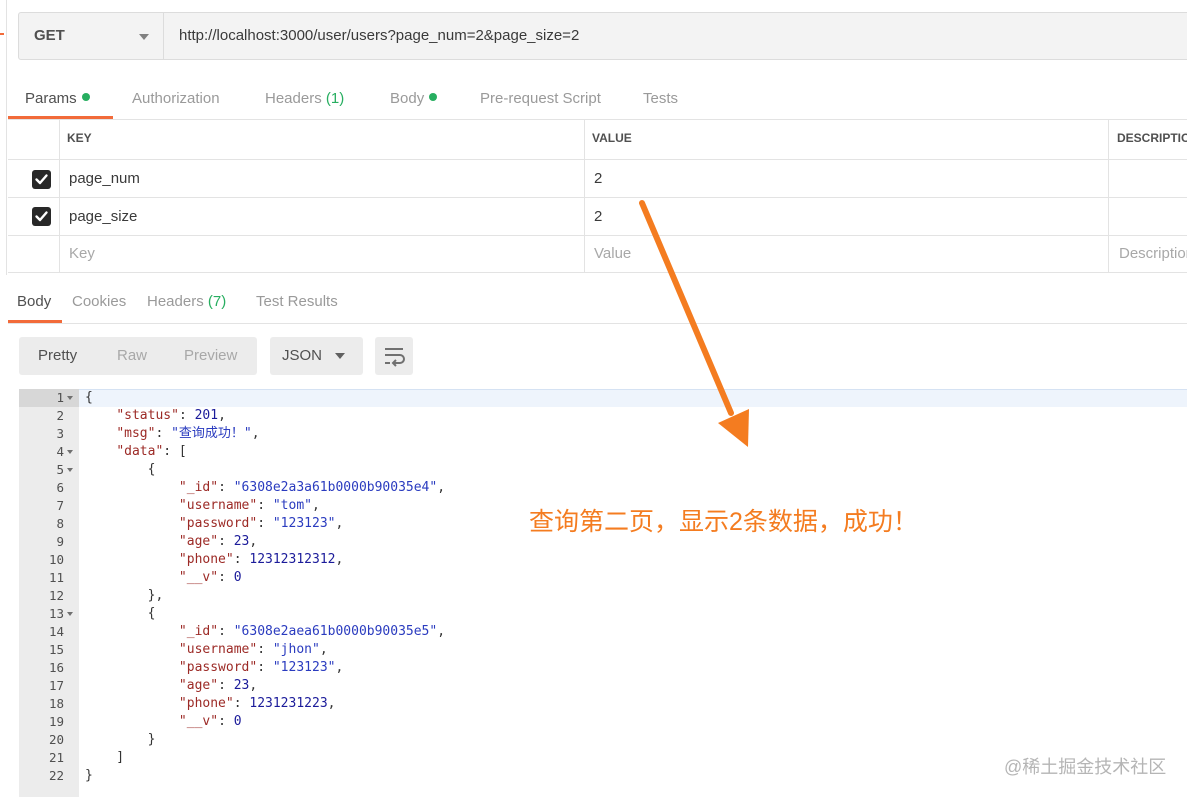 The width and height of the screenshot is (1187, 797). What do you see at coordinates (1153, 253) in the screenshot?
I see `new-description-input: Description` at bounding box center [1153, 253].